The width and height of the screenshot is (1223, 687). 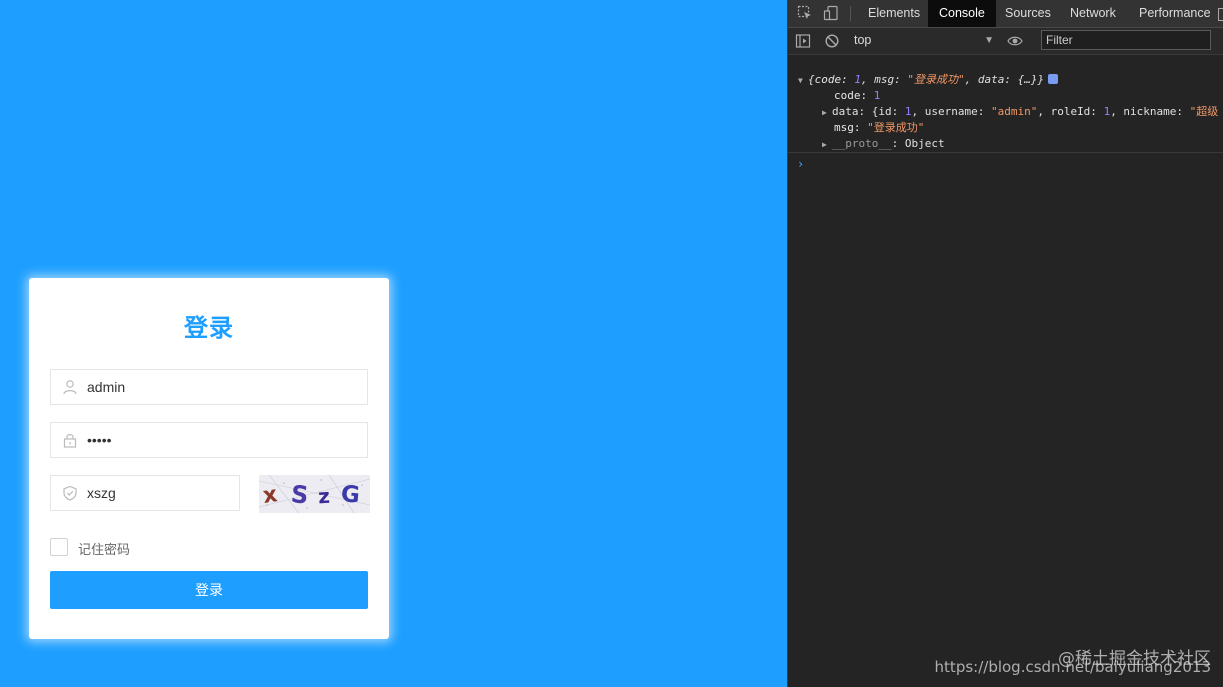 What do you see at coordinates (879, 127) in the screenshot?
I see `log-prop-msg: msg: "登录成功"` at bounding box center [879, 127].